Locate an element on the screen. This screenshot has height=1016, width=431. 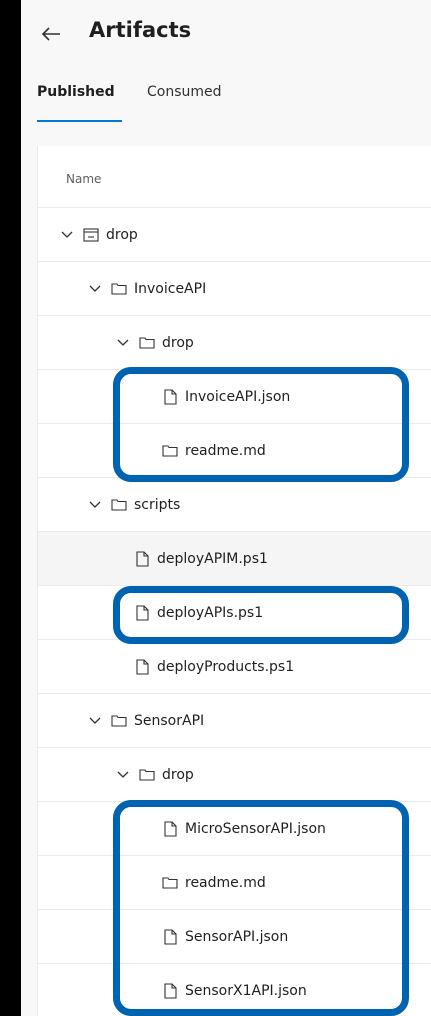
column-header-name: Name is located at coordinates (234, 177).